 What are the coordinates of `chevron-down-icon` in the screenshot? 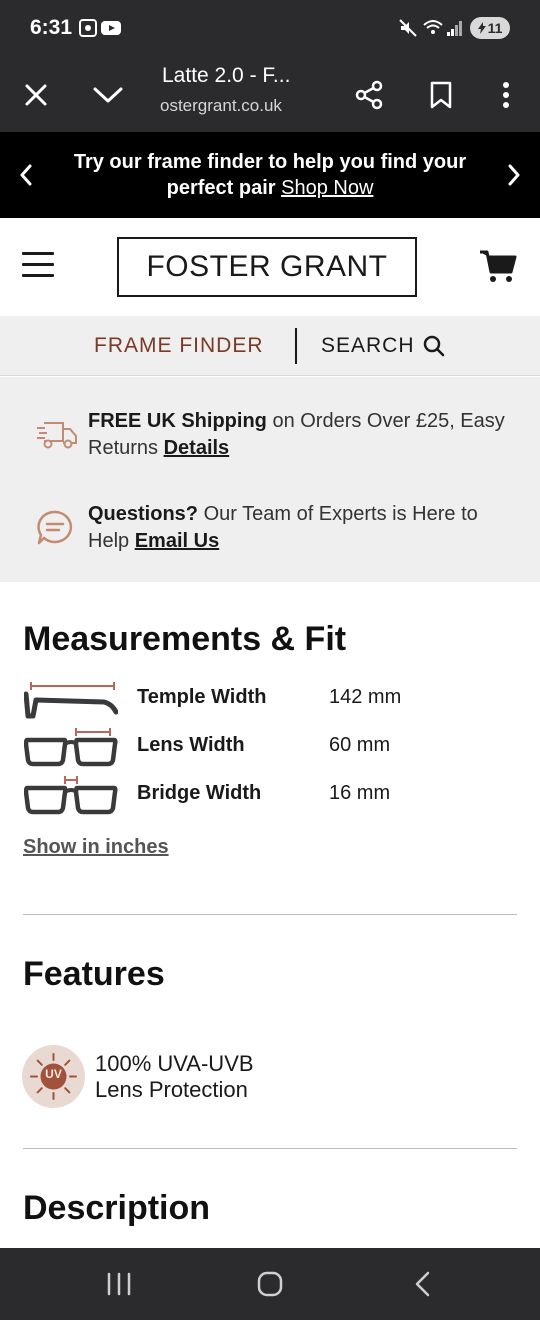 It's located at (108, 95).